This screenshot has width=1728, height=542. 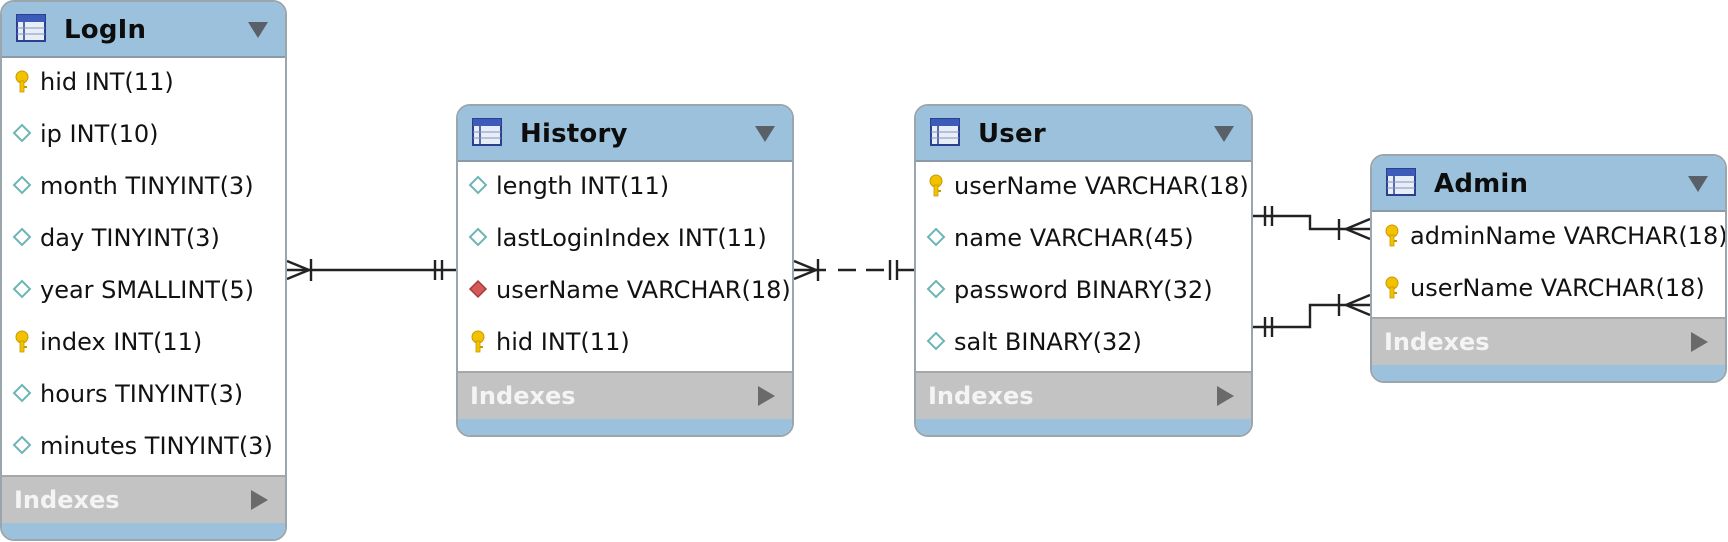 What do you see at coordinates (371, 270) in the screenshot?
I see `relationship-login-history` at bounding box center [371, 270].